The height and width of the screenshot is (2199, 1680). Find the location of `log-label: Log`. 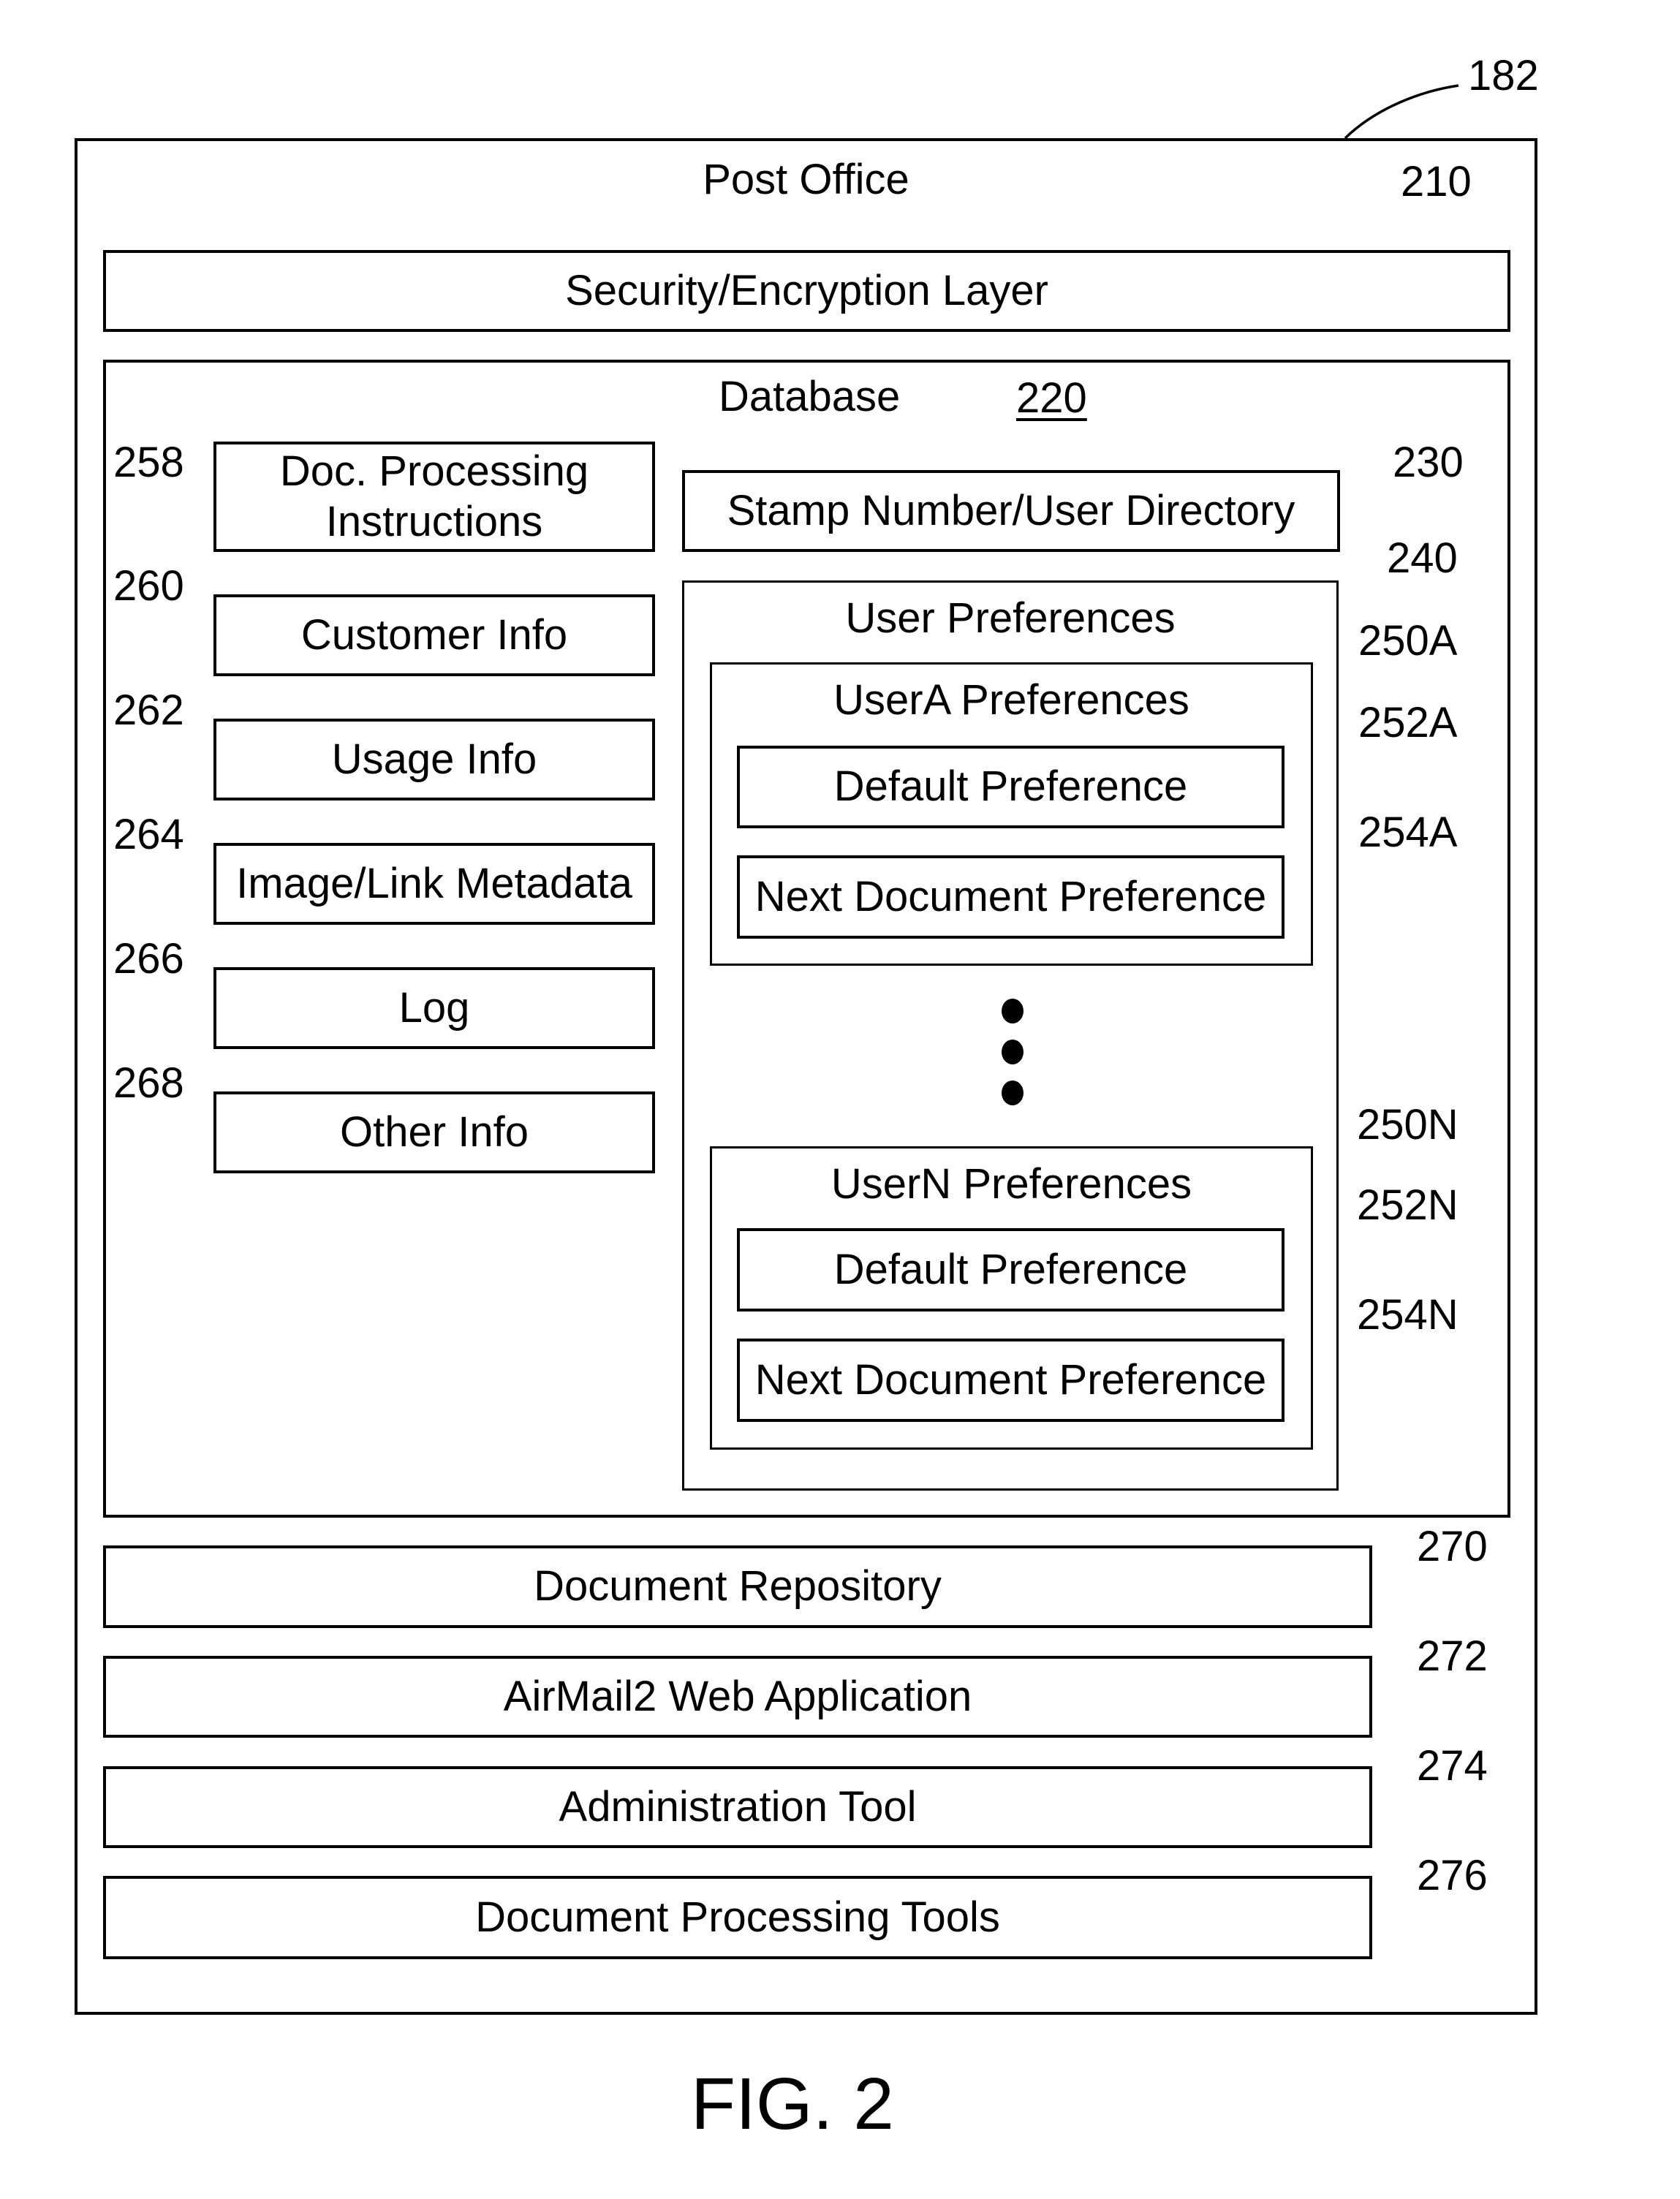

log-label: Log is located at coordinates (434, 1008).